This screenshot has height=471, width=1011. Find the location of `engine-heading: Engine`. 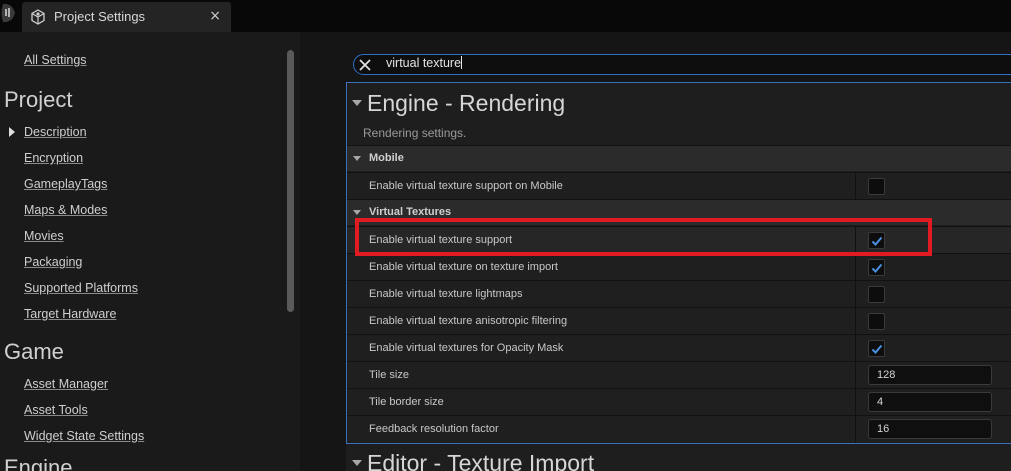

engine-heading: Engine is located at coordinates (38, 463).